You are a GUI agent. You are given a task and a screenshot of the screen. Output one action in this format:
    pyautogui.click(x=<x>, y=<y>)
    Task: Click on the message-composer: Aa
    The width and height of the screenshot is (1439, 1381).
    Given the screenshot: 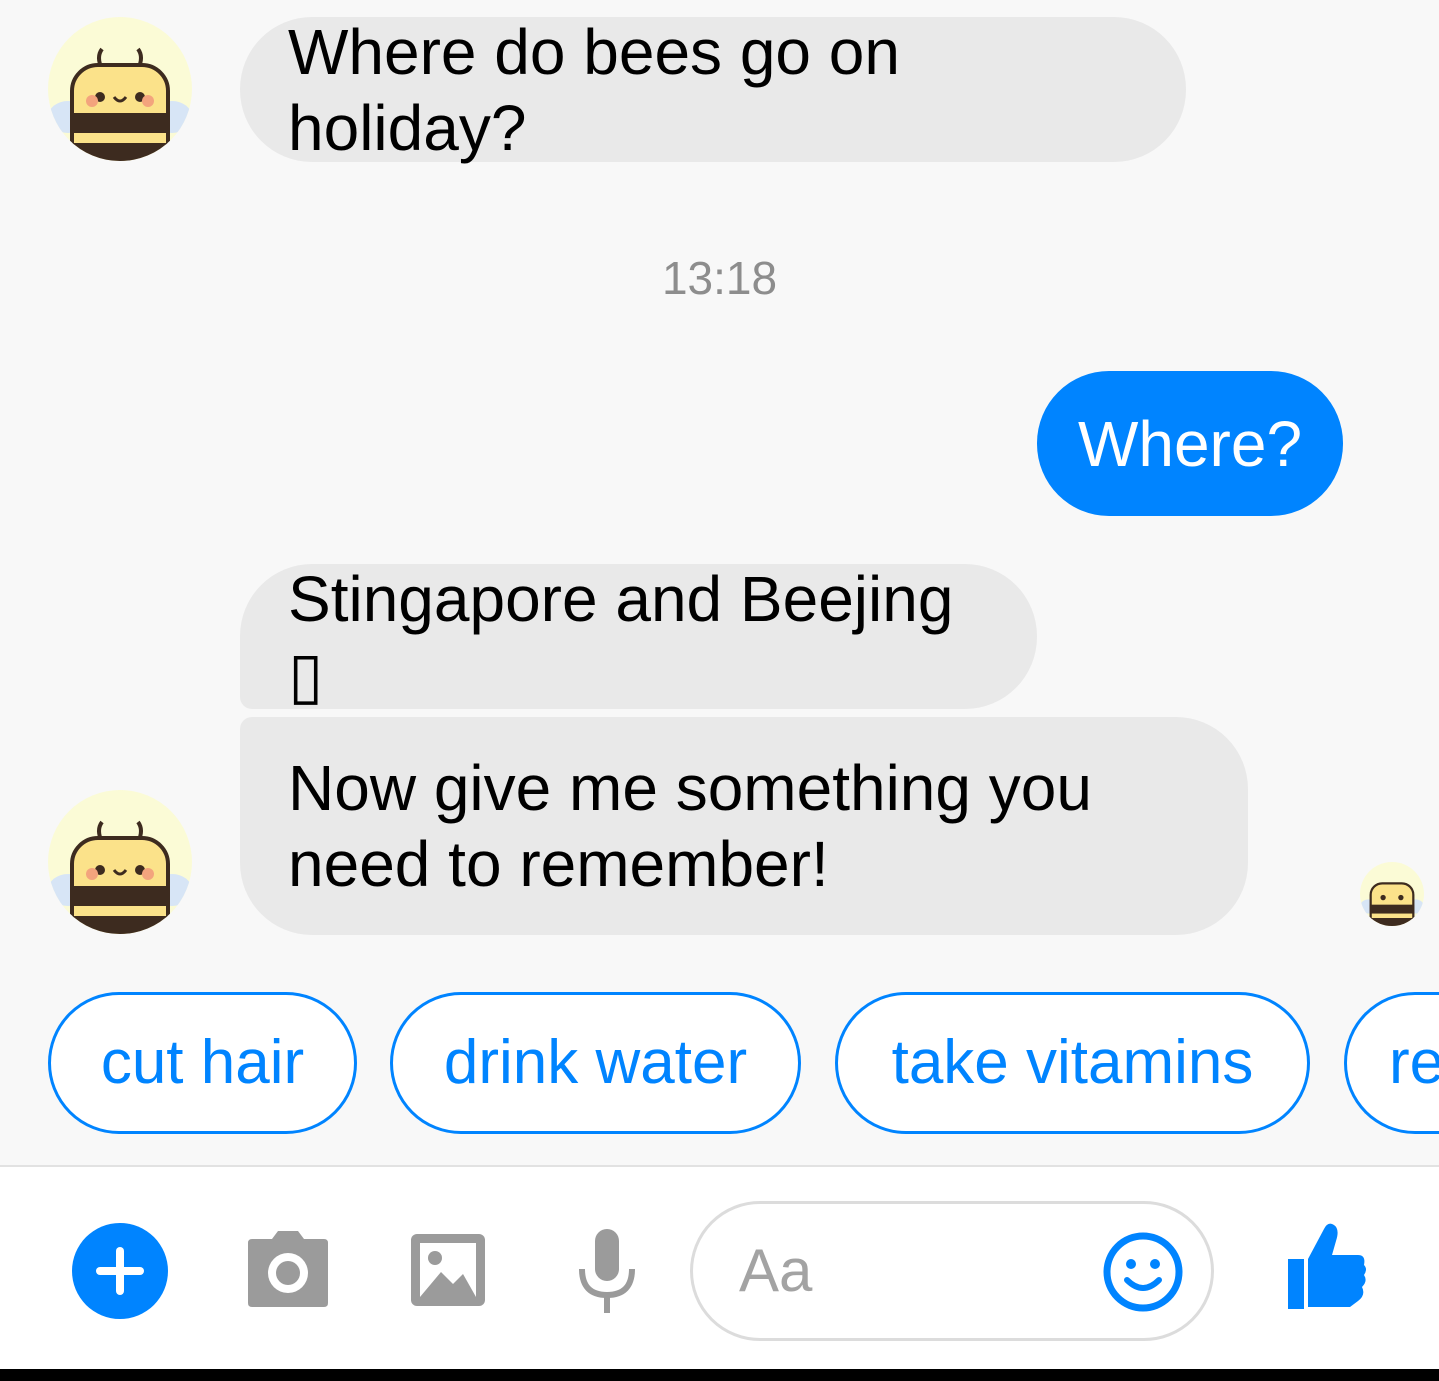 What is the action you would take?
    pyautogui.click(x=719, y=1268)
    